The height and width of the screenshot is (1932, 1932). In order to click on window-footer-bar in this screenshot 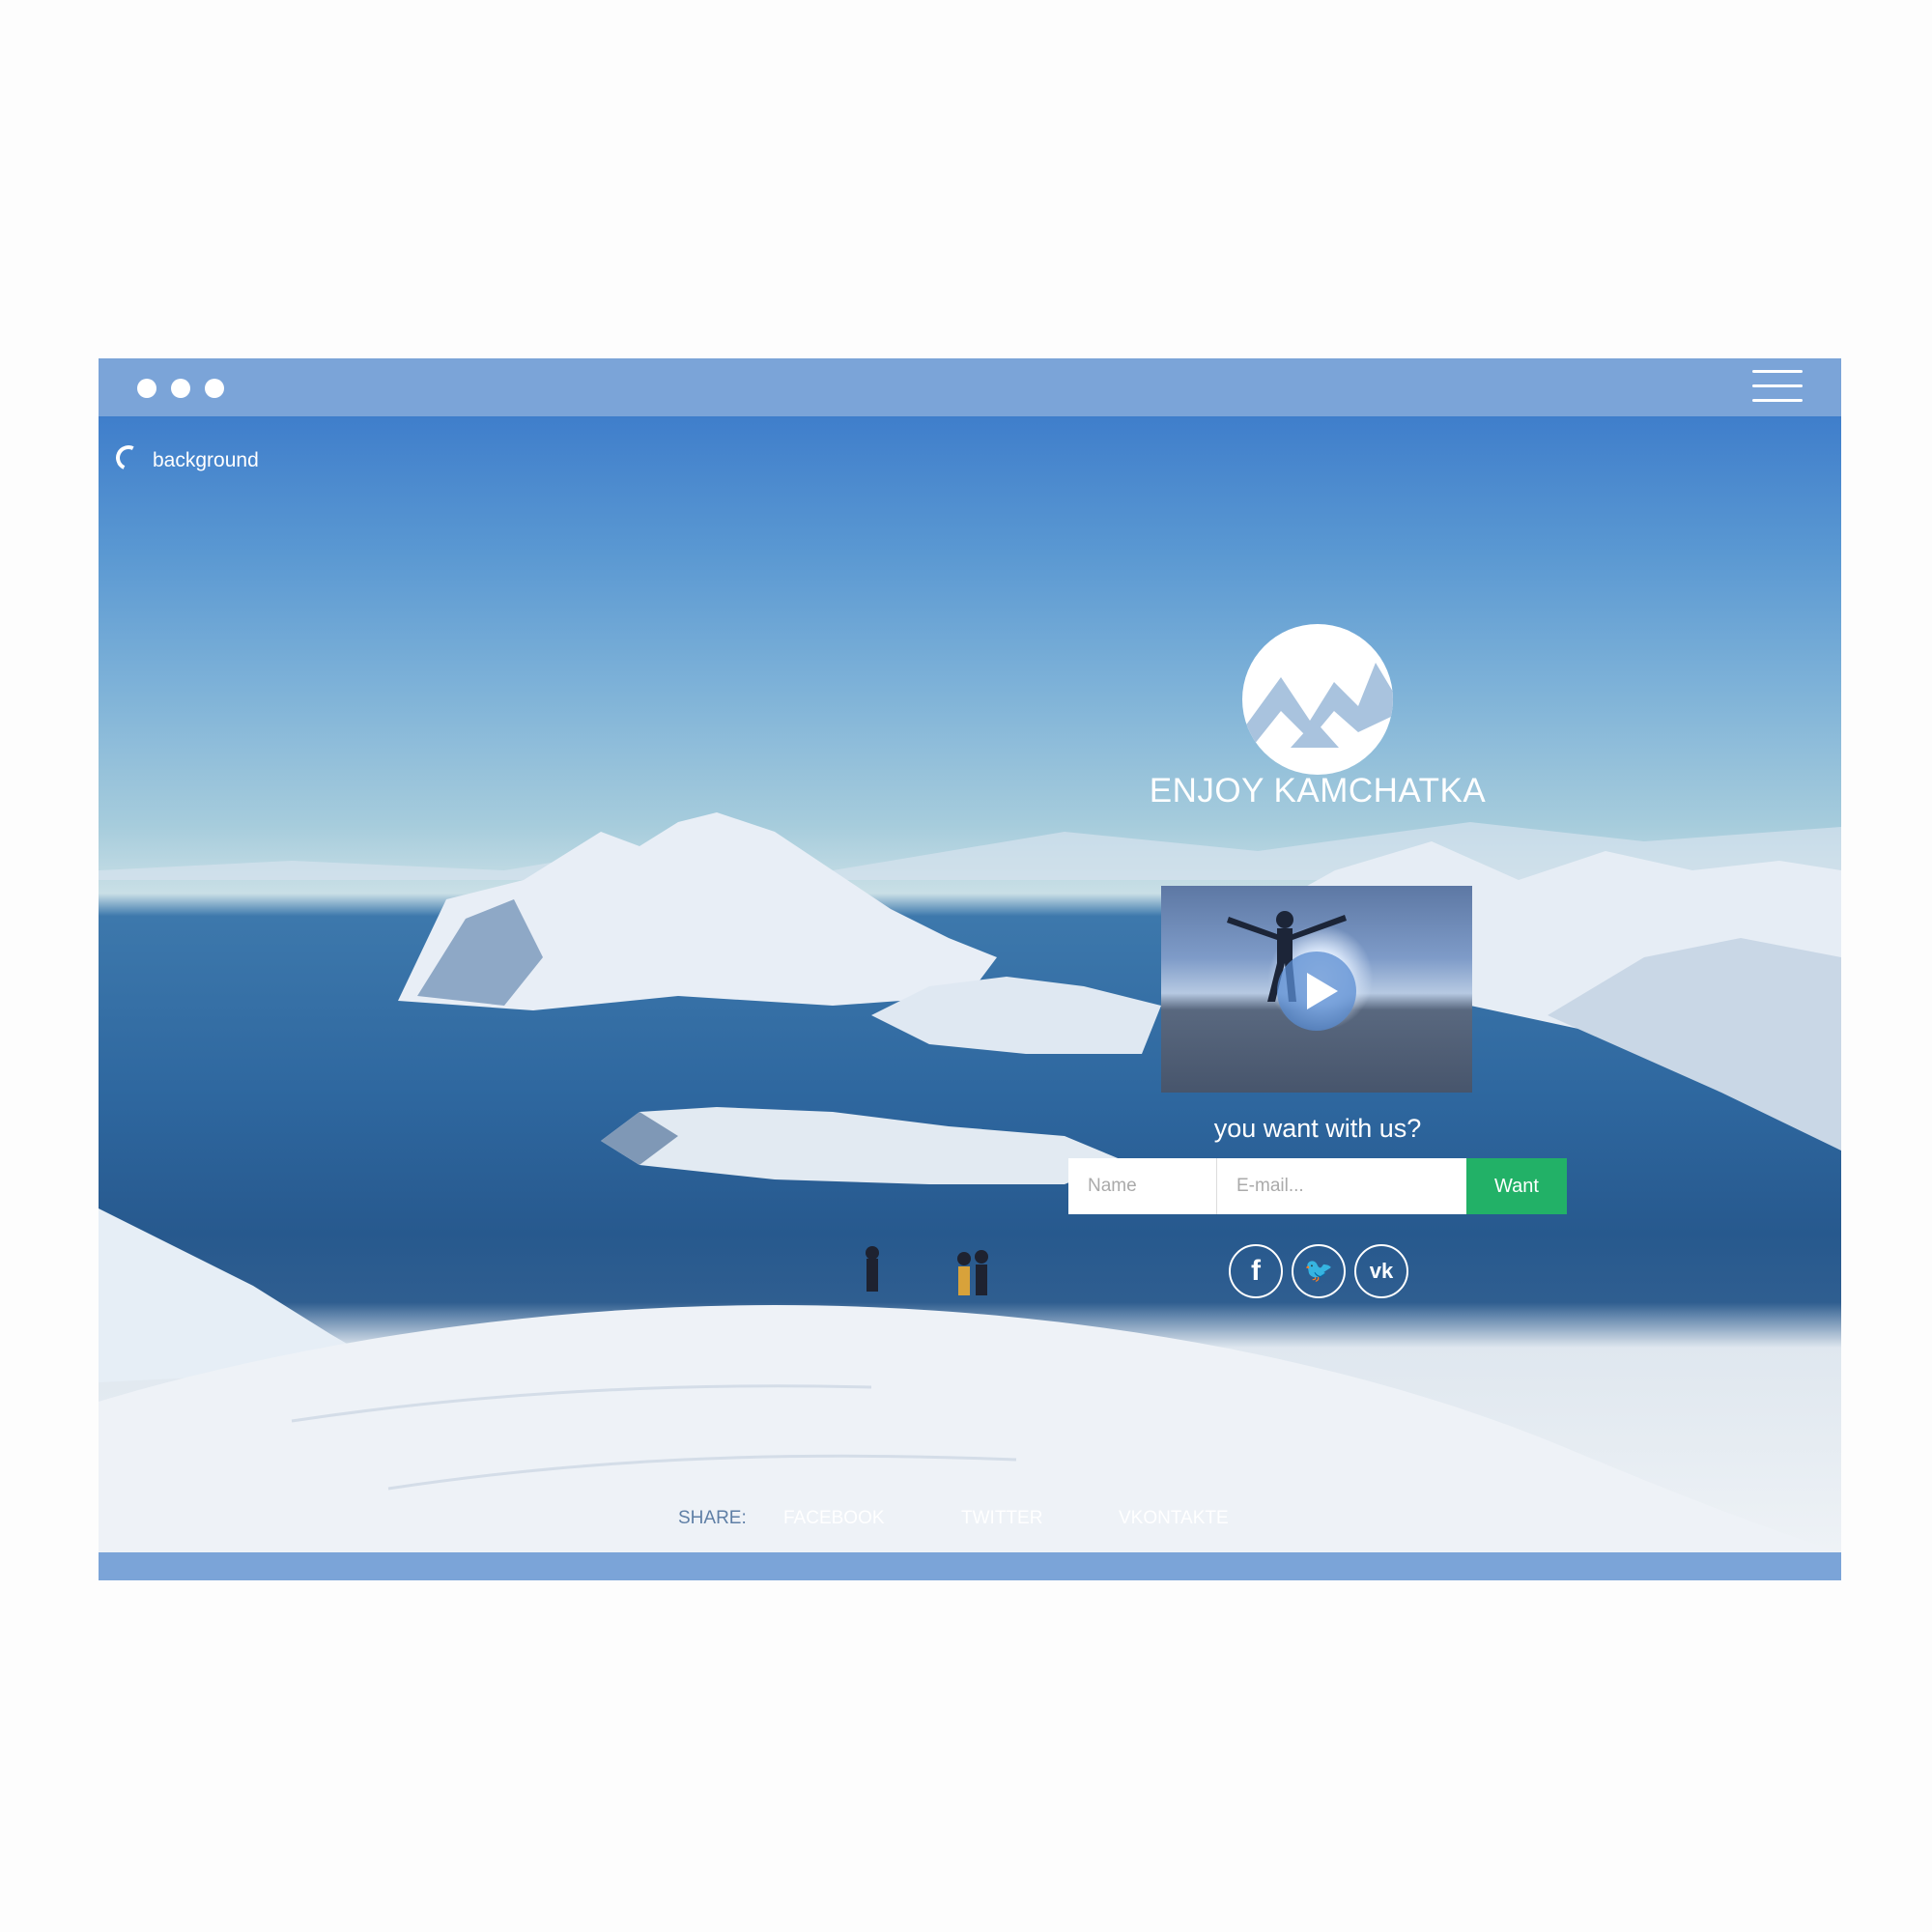, I will do `click(970, 1566)`.